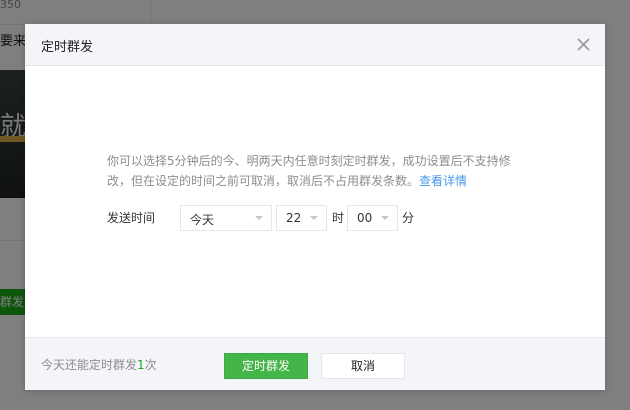  Describe the element at coordinates (266, 366) in the screenshot. I see `schedule-send-button: 定时群发` at that location.